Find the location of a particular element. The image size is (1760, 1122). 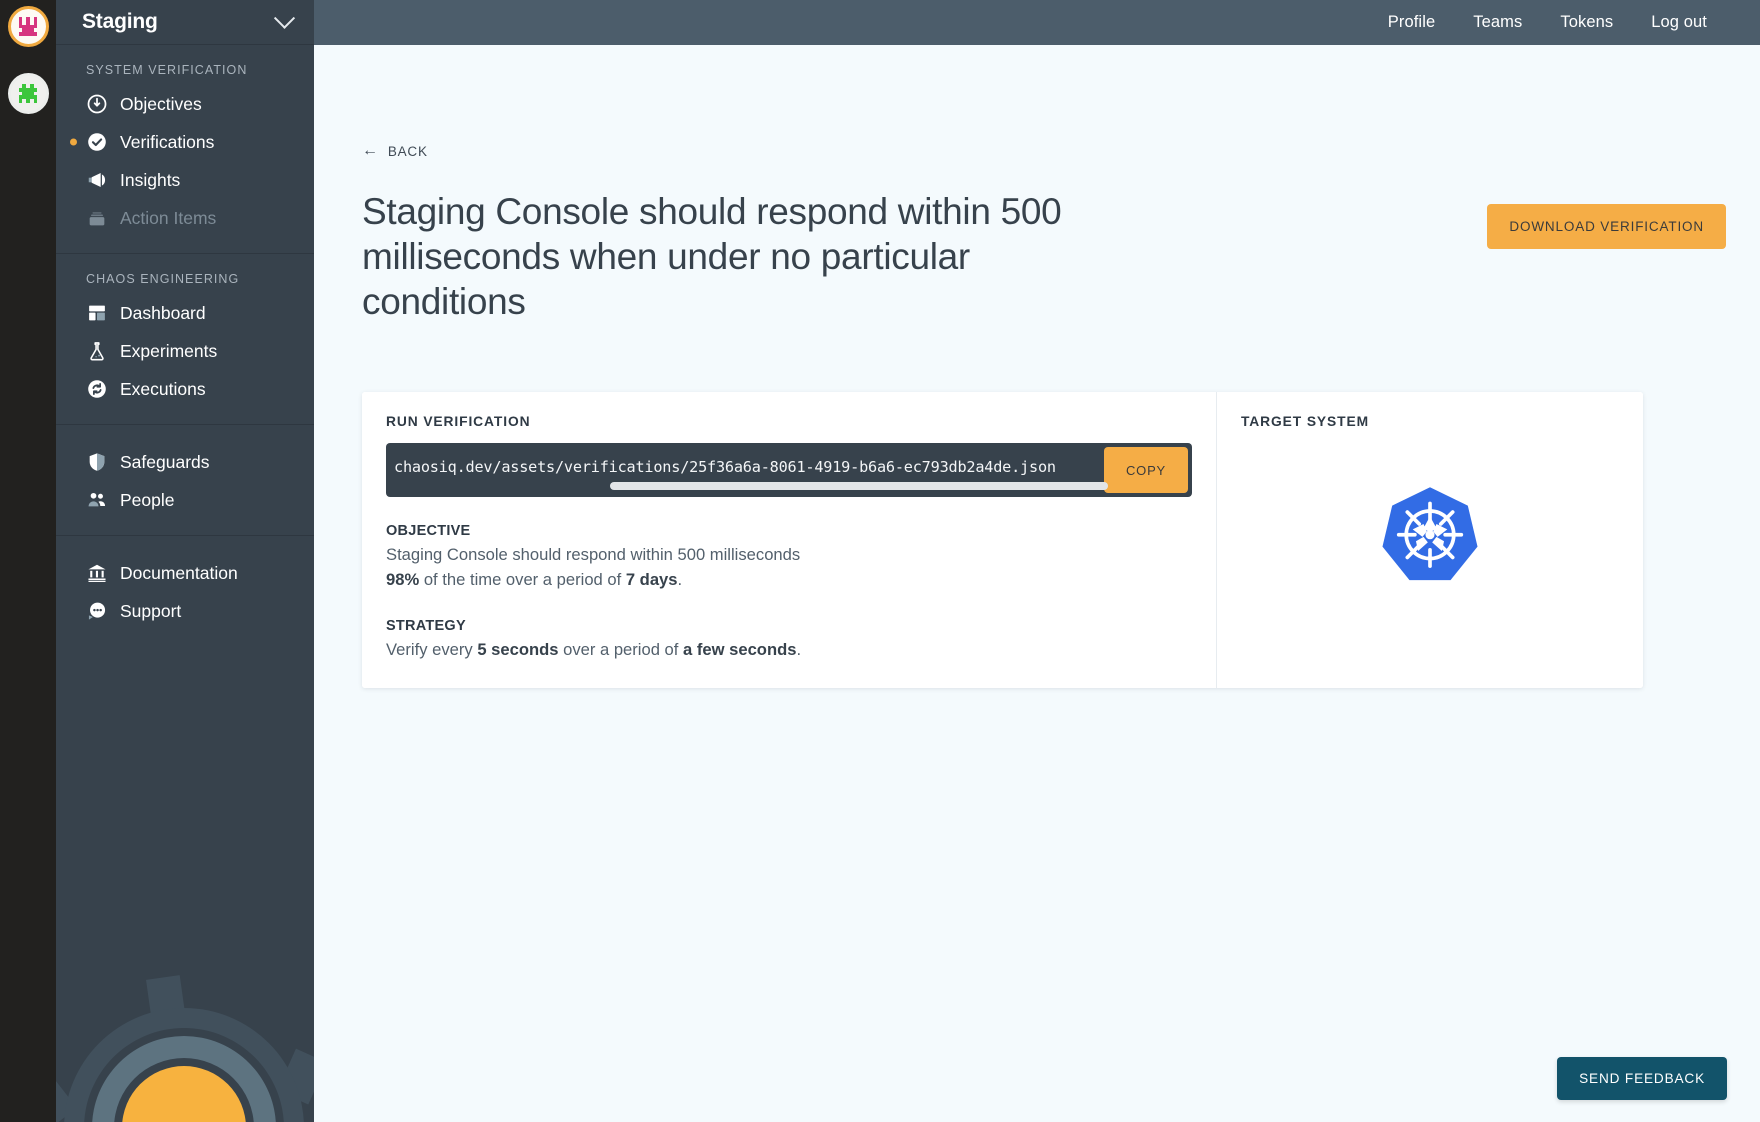

target-system-label: TARGET SYSTEM is located at coordinates (1305, 422).